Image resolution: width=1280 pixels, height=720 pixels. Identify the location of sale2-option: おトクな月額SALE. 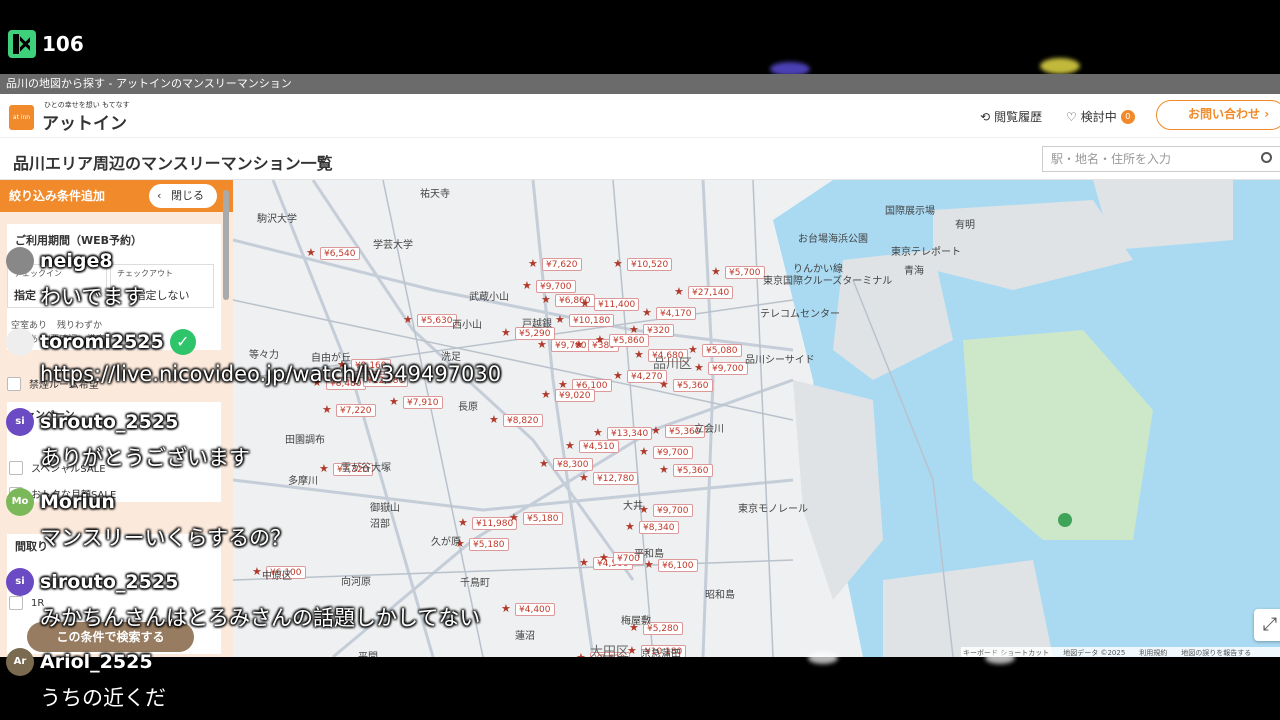
(62, 493).